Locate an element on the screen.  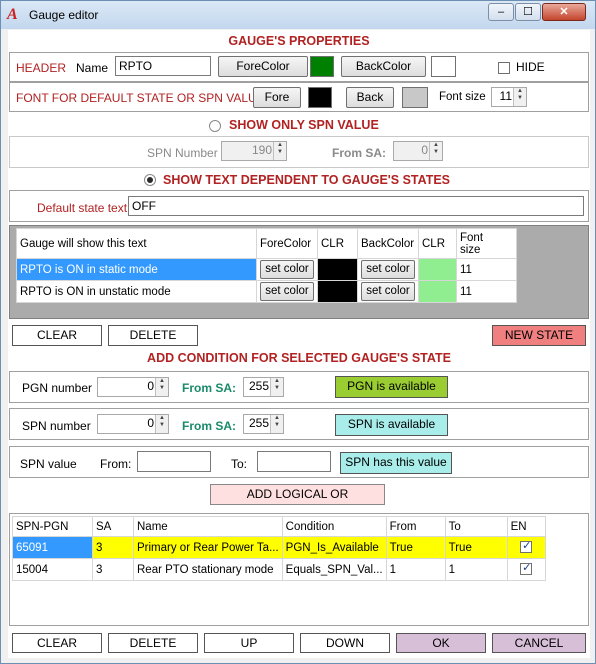
col-header: SPN-PGN is located at coordinates (52, 526).